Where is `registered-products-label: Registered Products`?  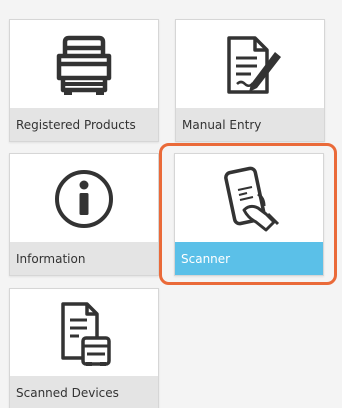 registered-products-label: Registered Products is located at coordinates (84, 124).